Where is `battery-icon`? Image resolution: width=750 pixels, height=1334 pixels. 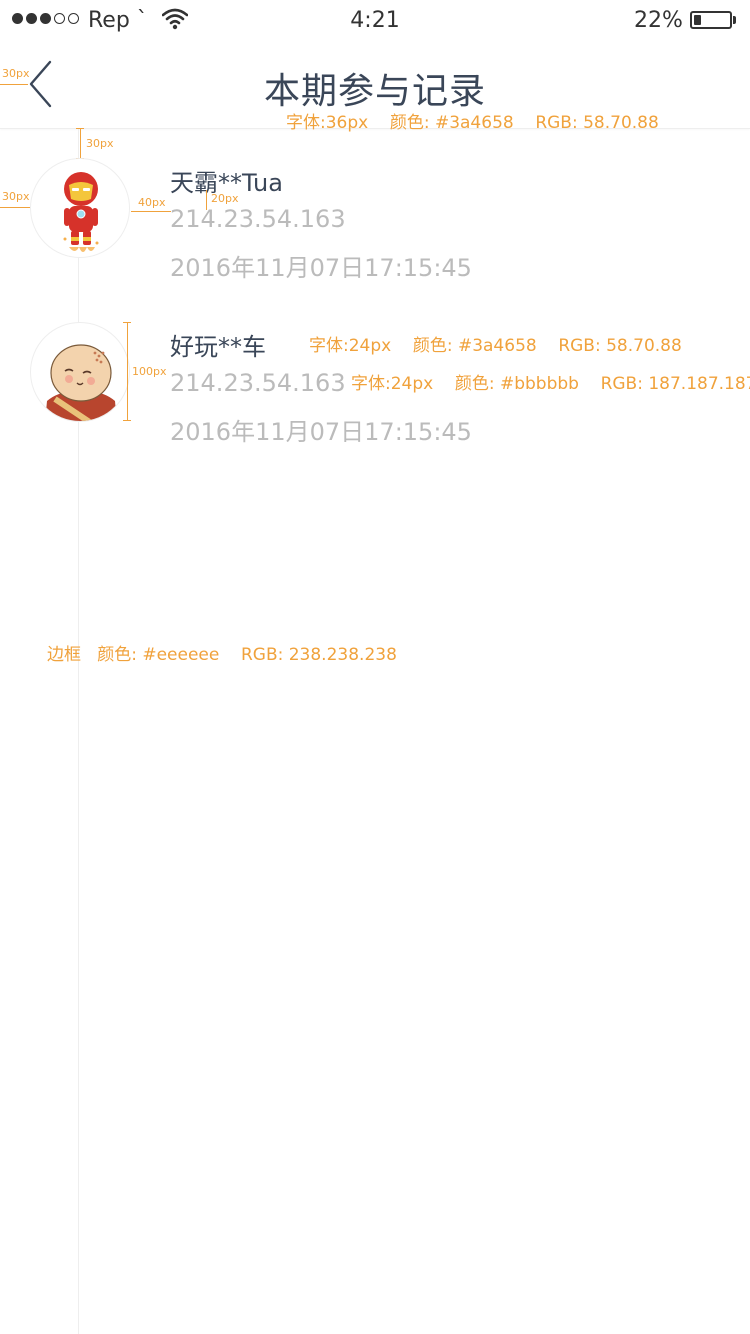
battery-icon is located at coordinates (711, 20).